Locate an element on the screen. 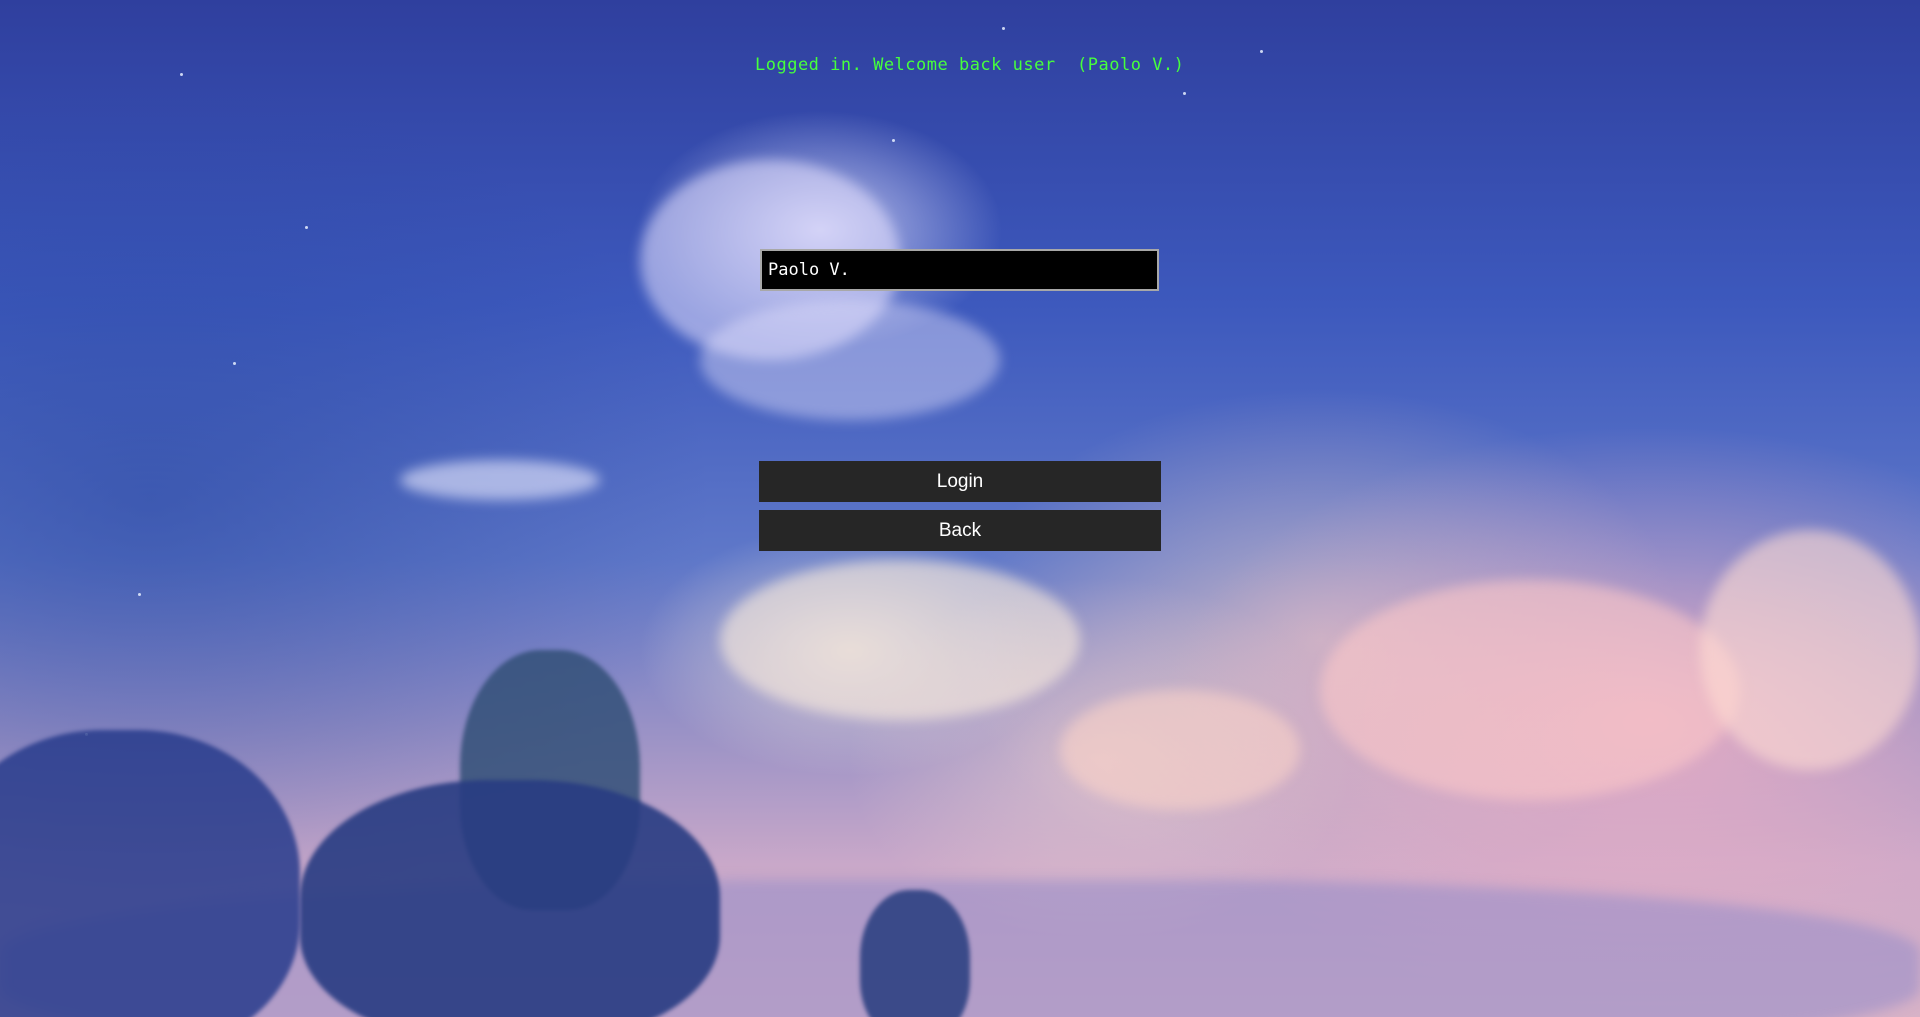 The width and height of the screenshot is (1920, 1017). back-button: Back is located at coordinates (960, 530).